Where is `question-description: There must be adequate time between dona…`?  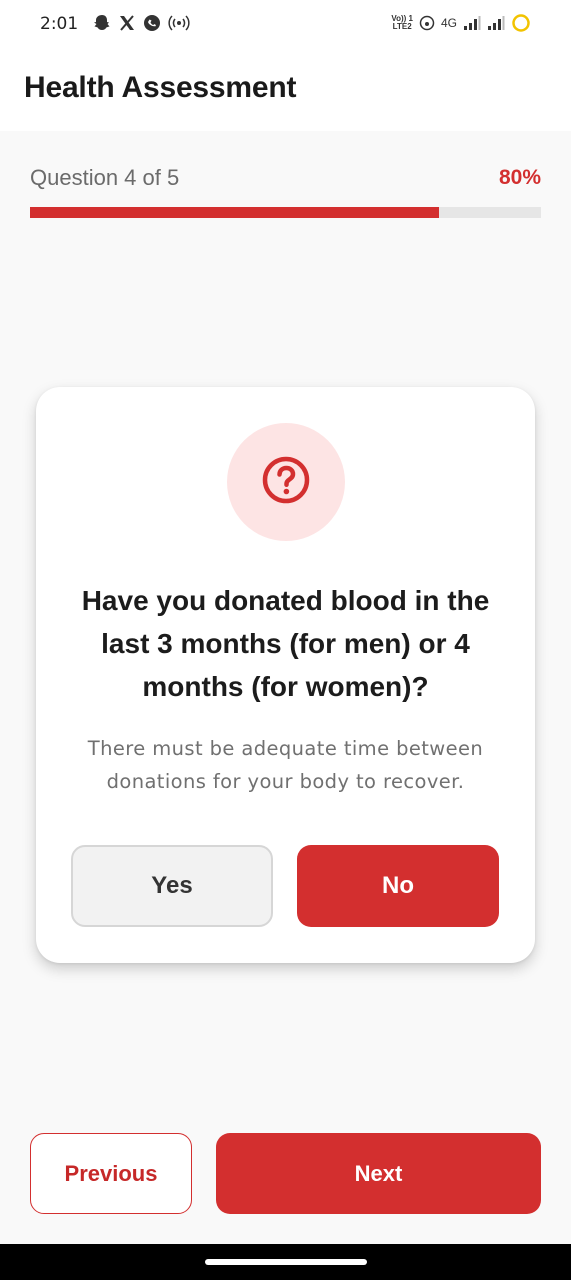
question-description: There must be adequate time between dona… is located at coordinates (285, 765).